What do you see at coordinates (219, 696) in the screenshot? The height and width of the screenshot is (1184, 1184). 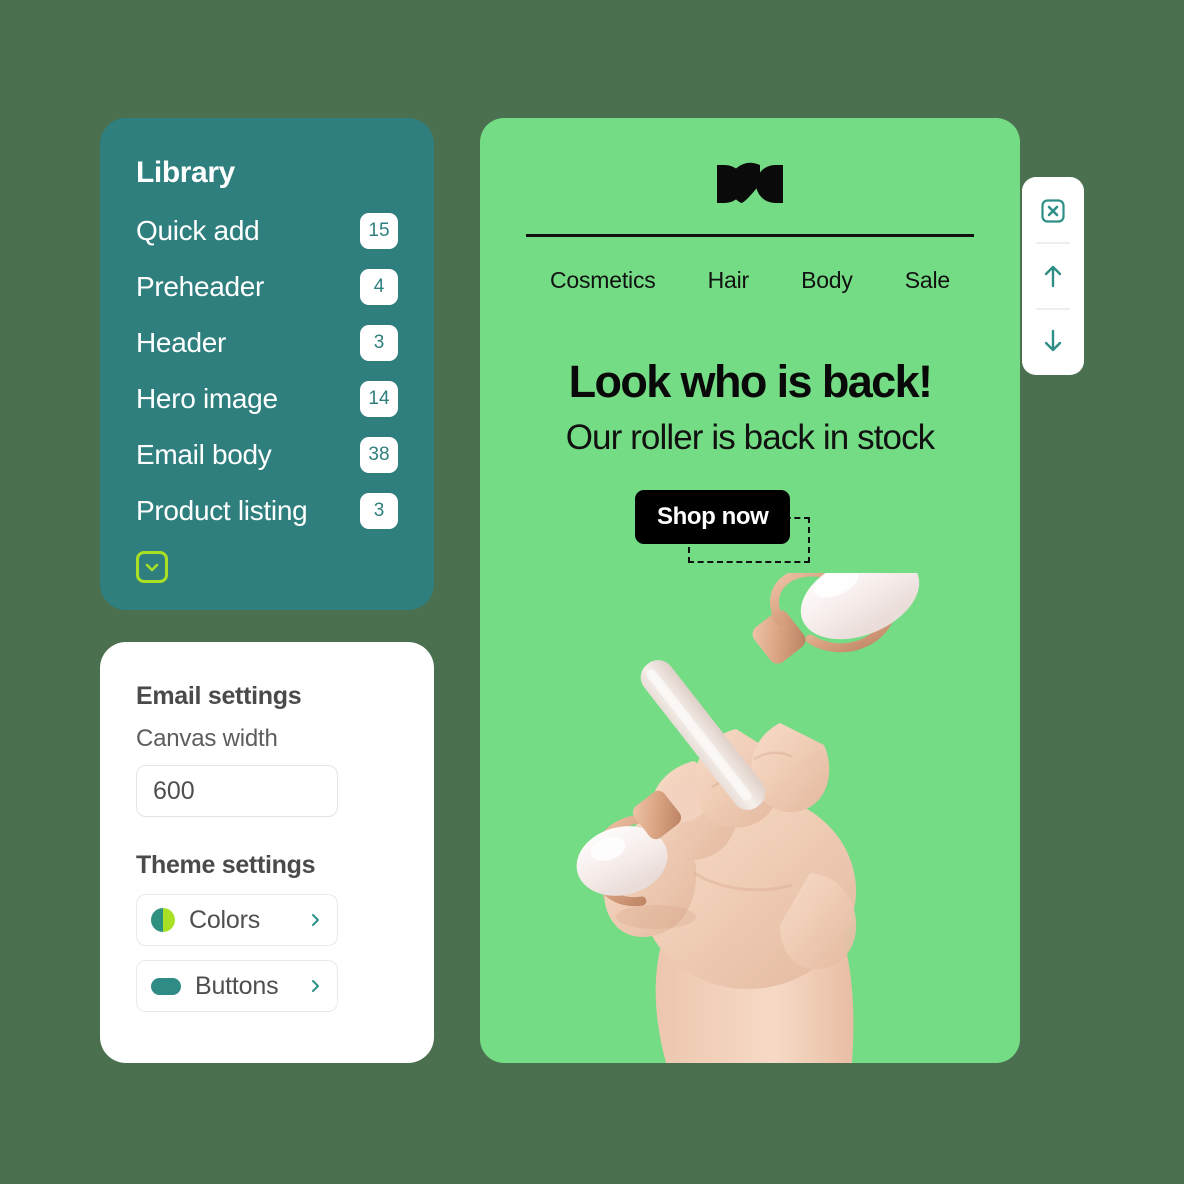 I see `email-settings-title: Email settings` at bounding box center [219, 696].